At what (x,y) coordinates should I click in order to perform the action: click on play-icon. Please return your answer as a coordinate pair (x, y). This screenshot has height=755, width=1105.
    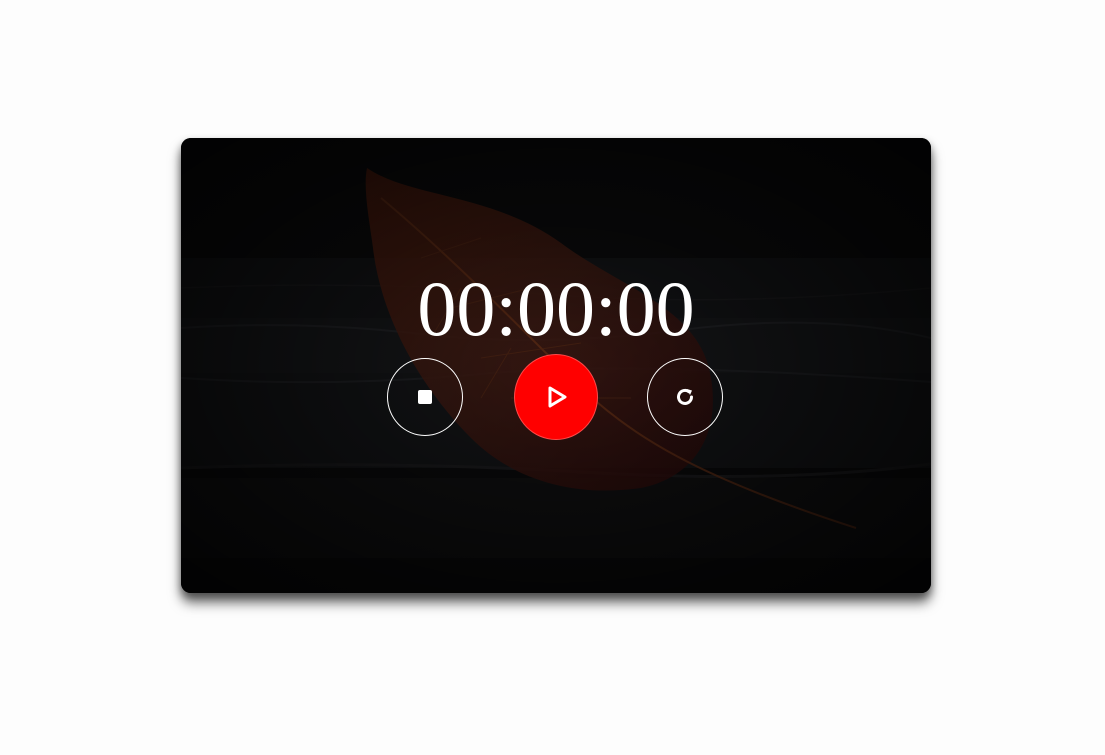
    Looking at the image, I should click on (557, 397).